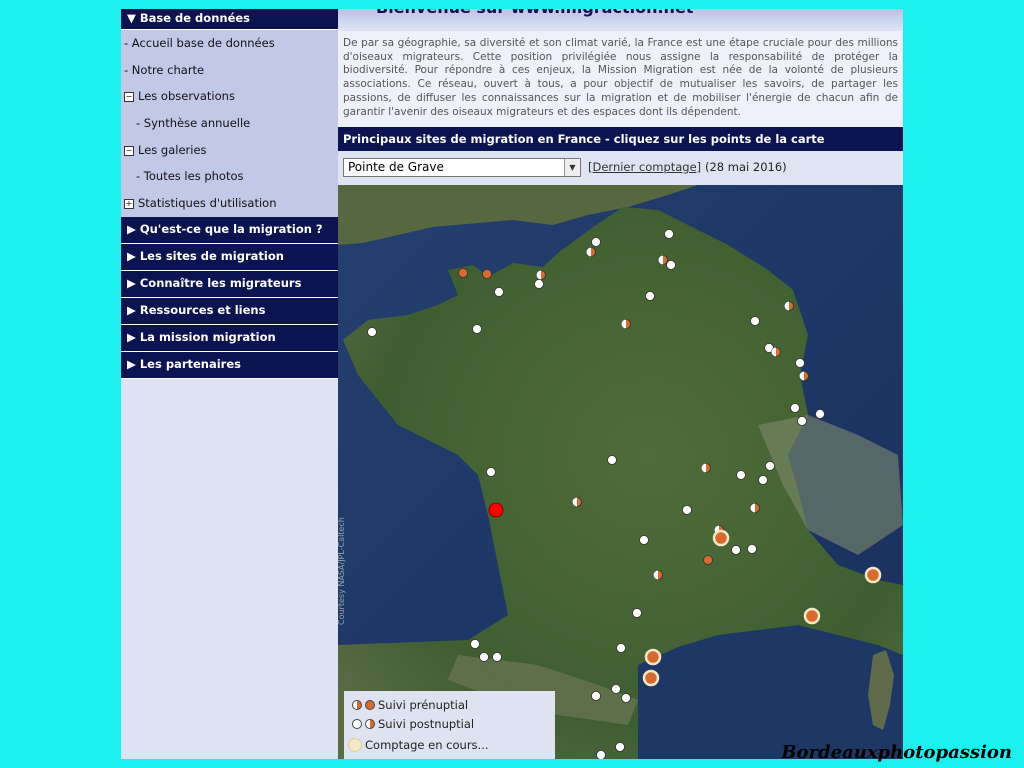  What do you see at coordinates (229, 150) in the screenshot?
I see `sidebar-item-galleries: − Les galeries` at bounding box center [229, 150].